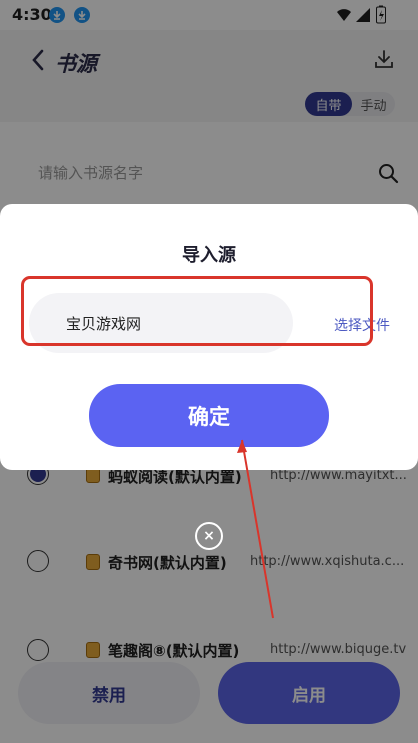  I want to click on close-dialog-button: ×, so click(209, 536).